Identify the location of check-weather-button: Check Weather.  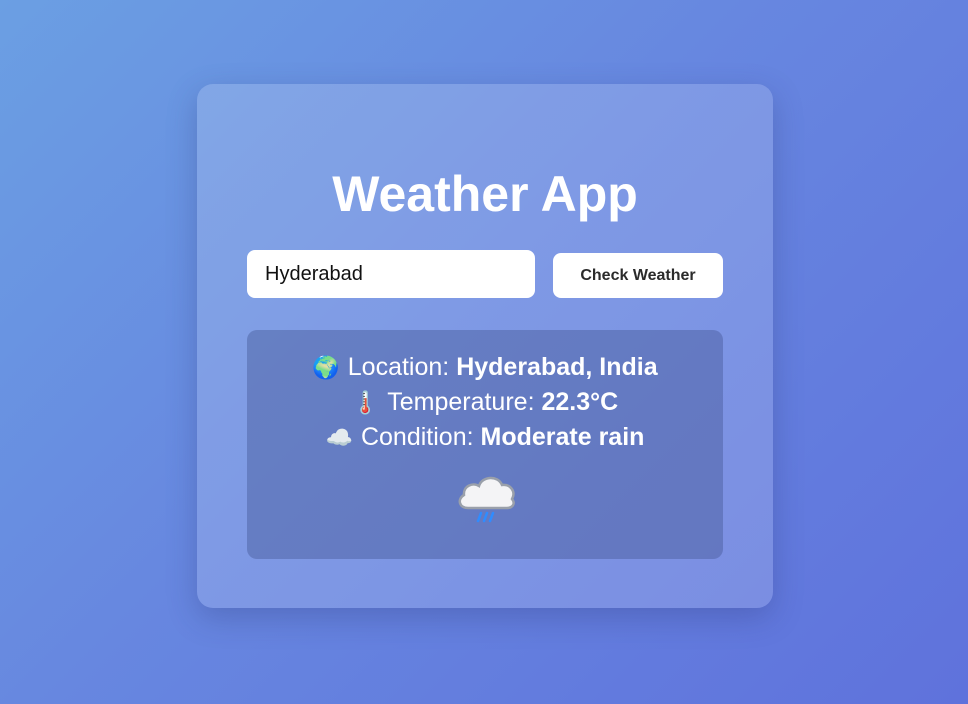
(638, 275).